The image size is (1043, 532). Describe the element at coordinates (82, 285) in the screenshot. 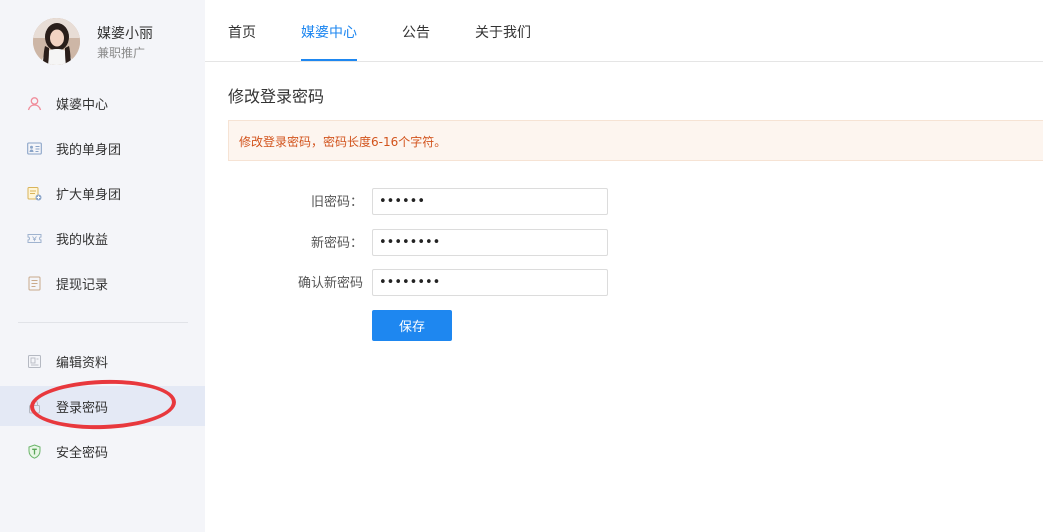

I see `sidebar-item-label: 提现记录` at that location.